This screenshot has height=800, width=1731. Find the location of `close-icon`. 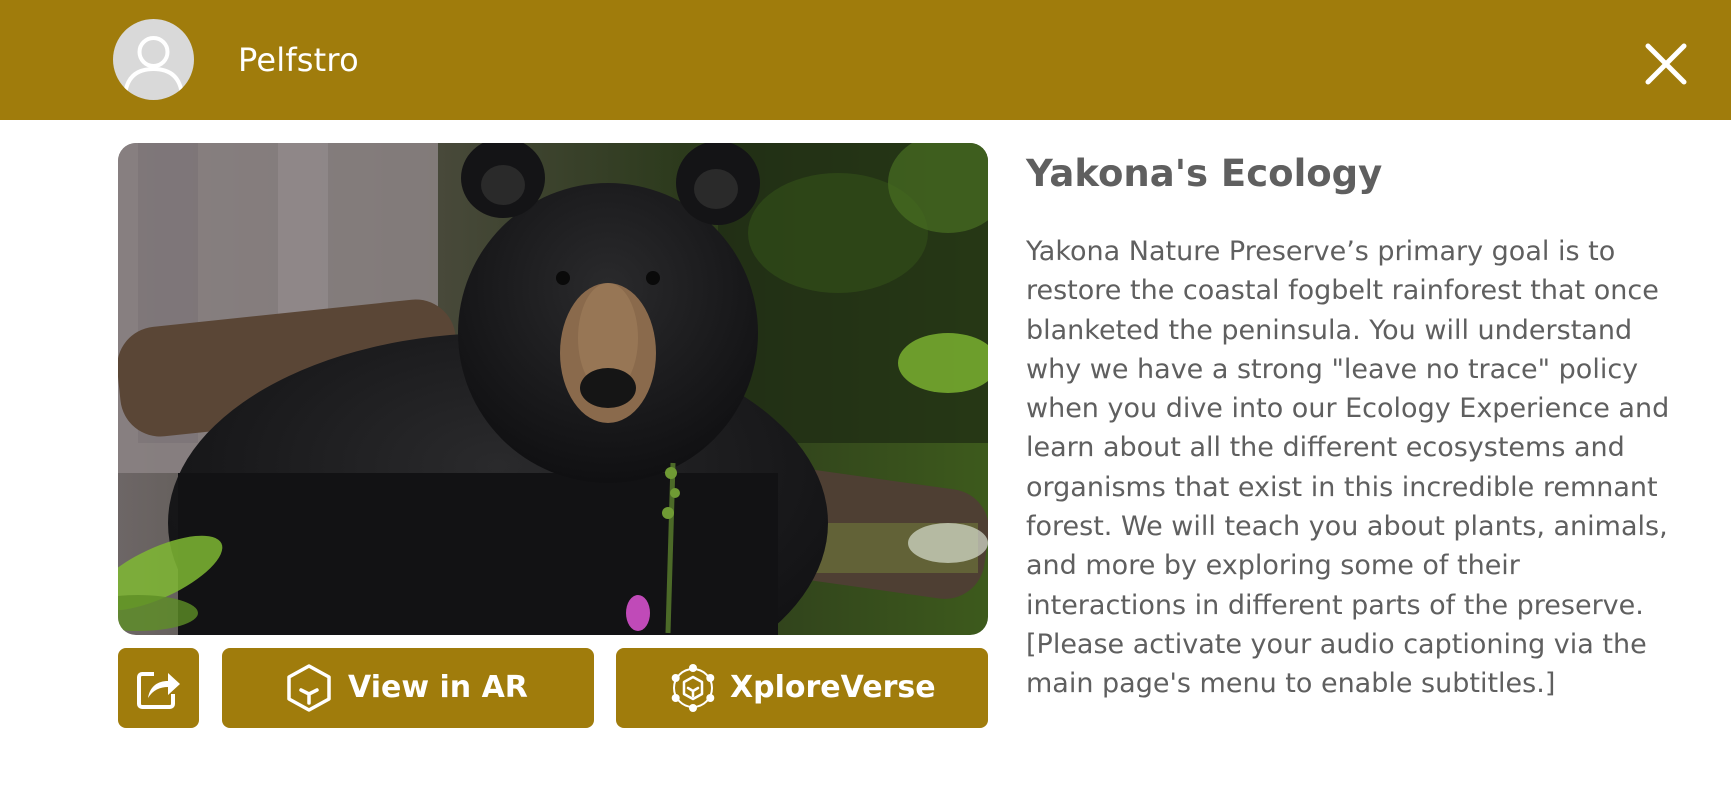

close-icon is located at coordinates (1666, 64).